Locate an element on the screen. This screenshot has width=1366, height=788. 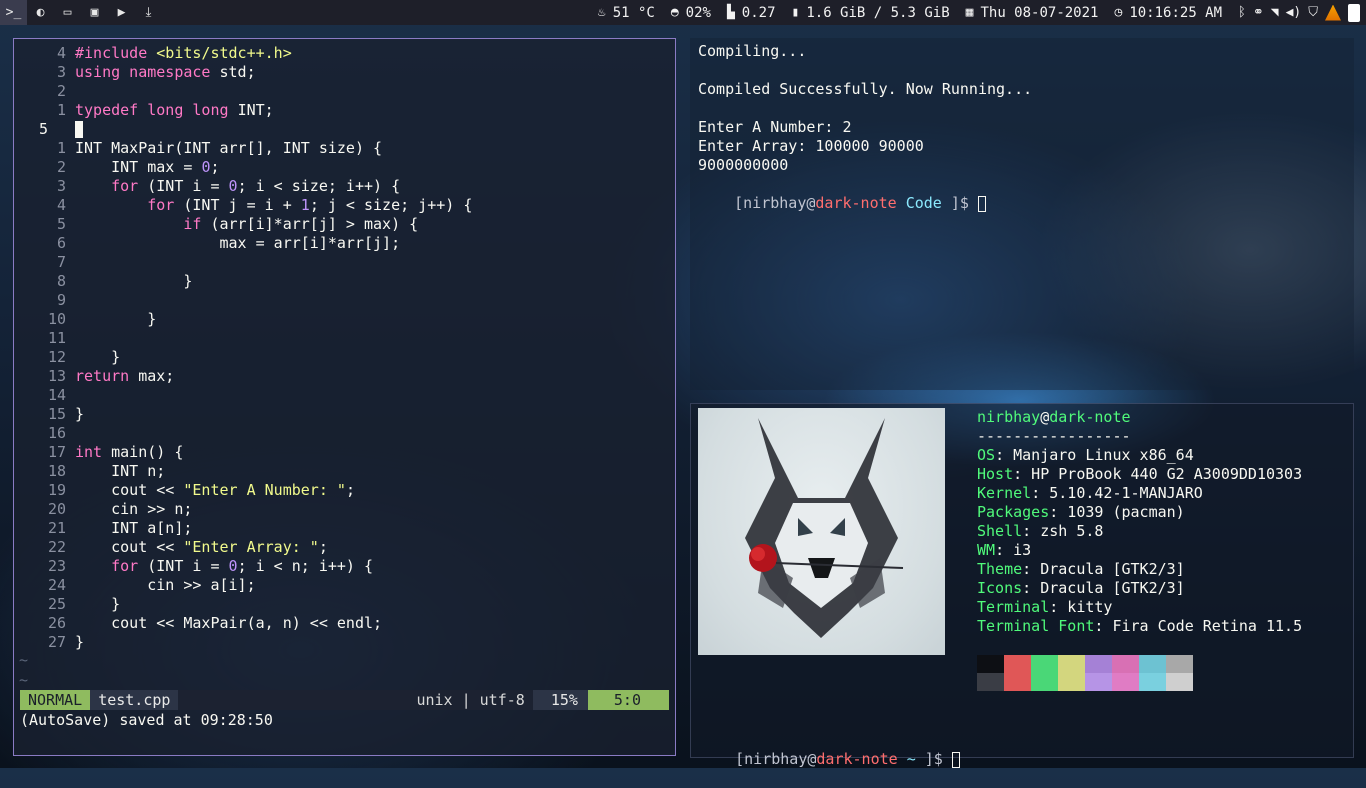
line-number: 3 is located at coordinates (61, 186).